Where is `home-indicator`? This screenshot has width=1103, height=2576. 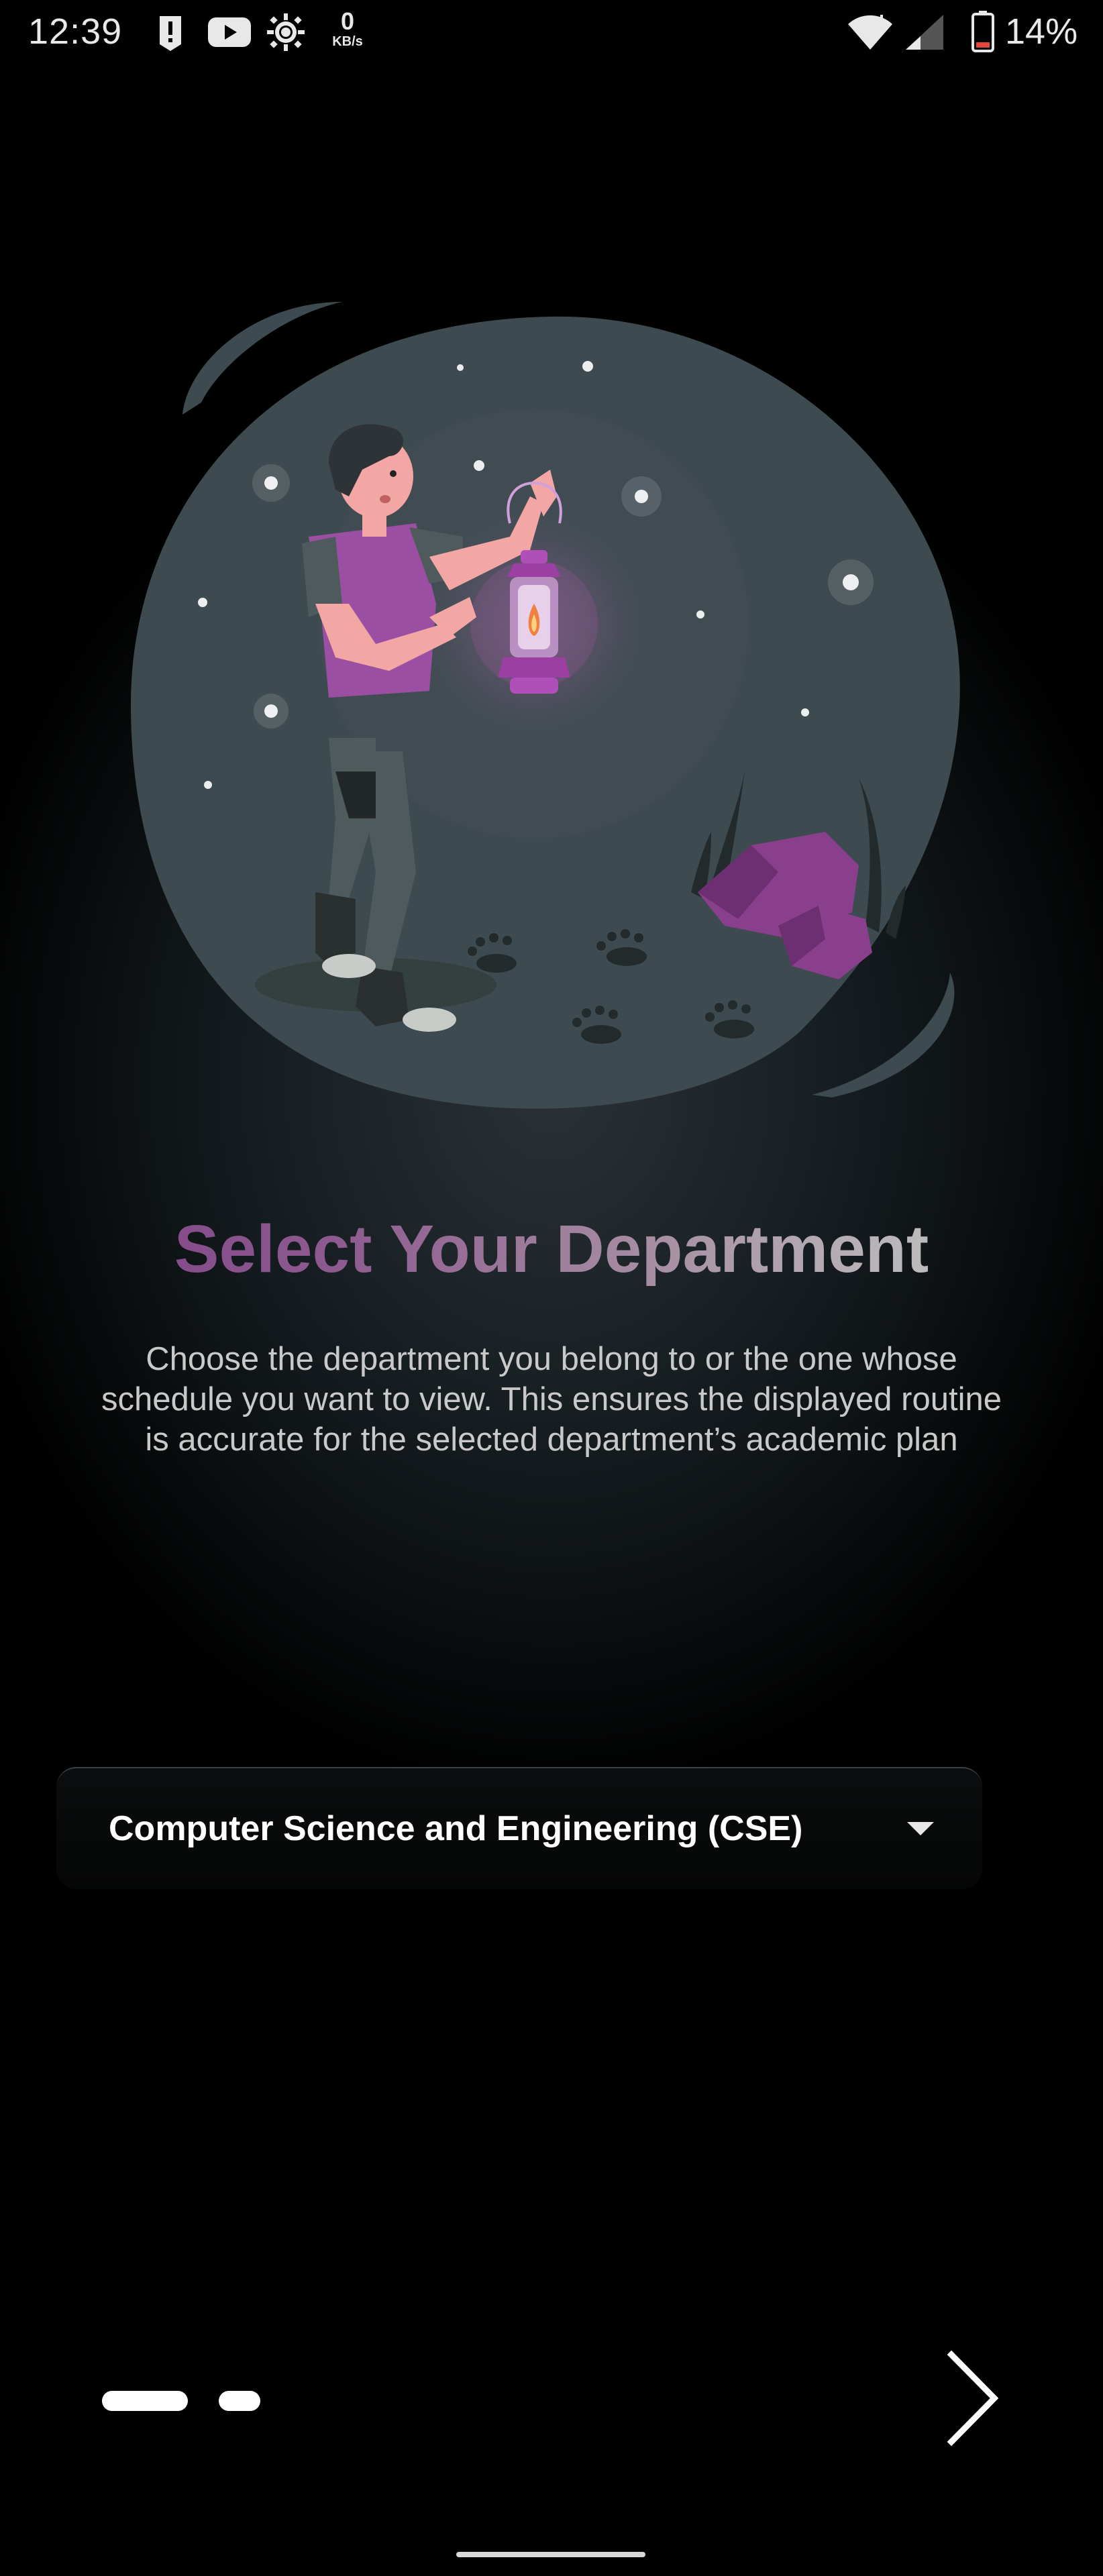
home-indicator is located at coordinates (550, 2554).